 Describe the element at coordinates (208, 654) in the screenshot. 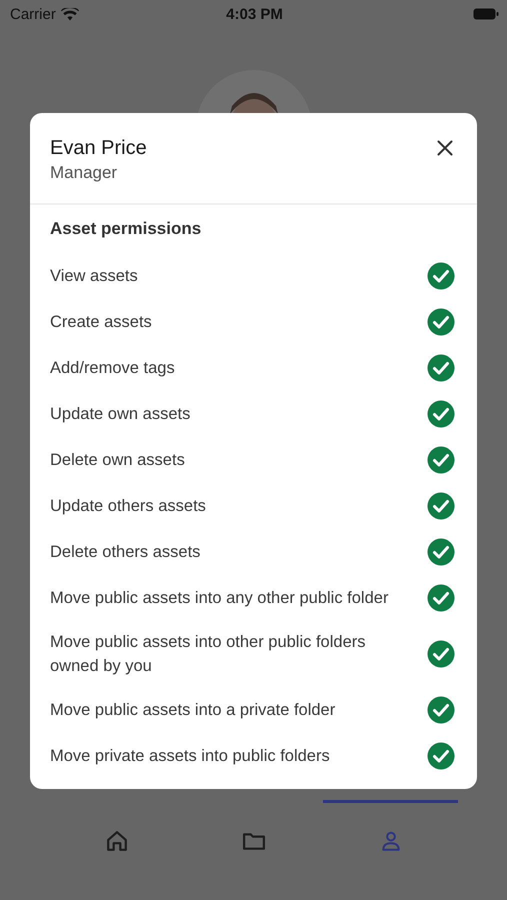

I see `permission-label: Move public assets into other public folders owned by you` at that location.